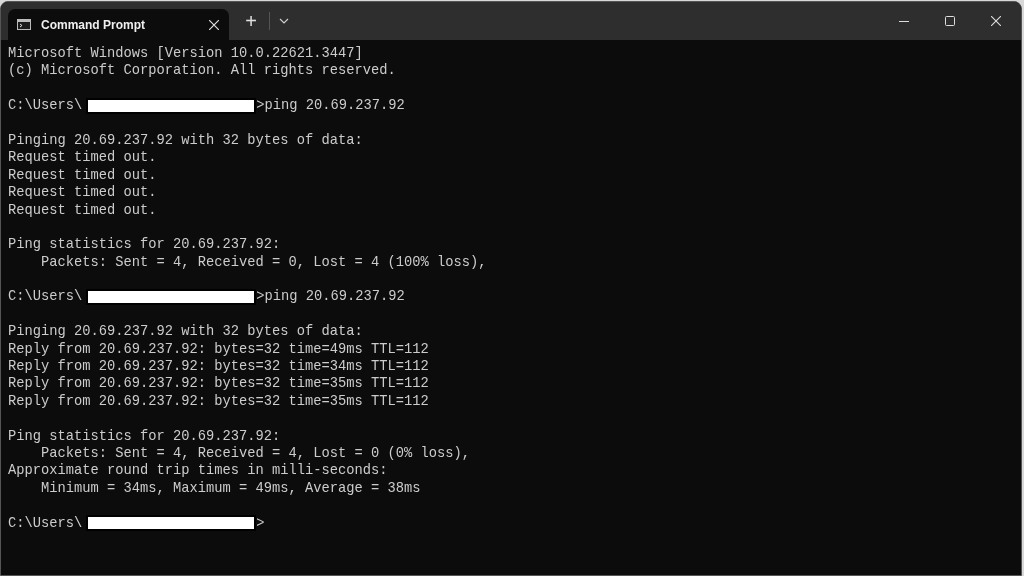  Describe the element at coordinates (230, 488) in the screenshot. I see `output-line: Minimum = 34ms, Maximum = 49ms, Average = 38ms` at that location.